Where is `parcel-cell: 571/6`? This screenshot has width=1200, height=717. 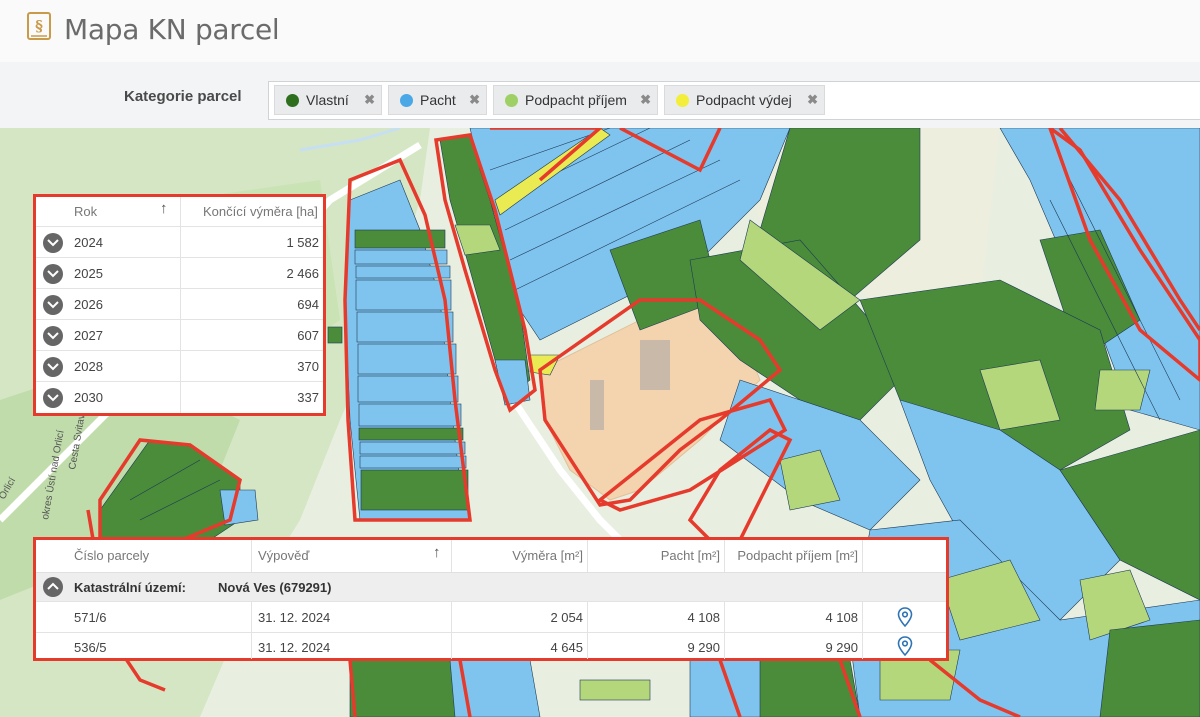
parcel-cell: 571/6 is located at coordinates (90, 617).